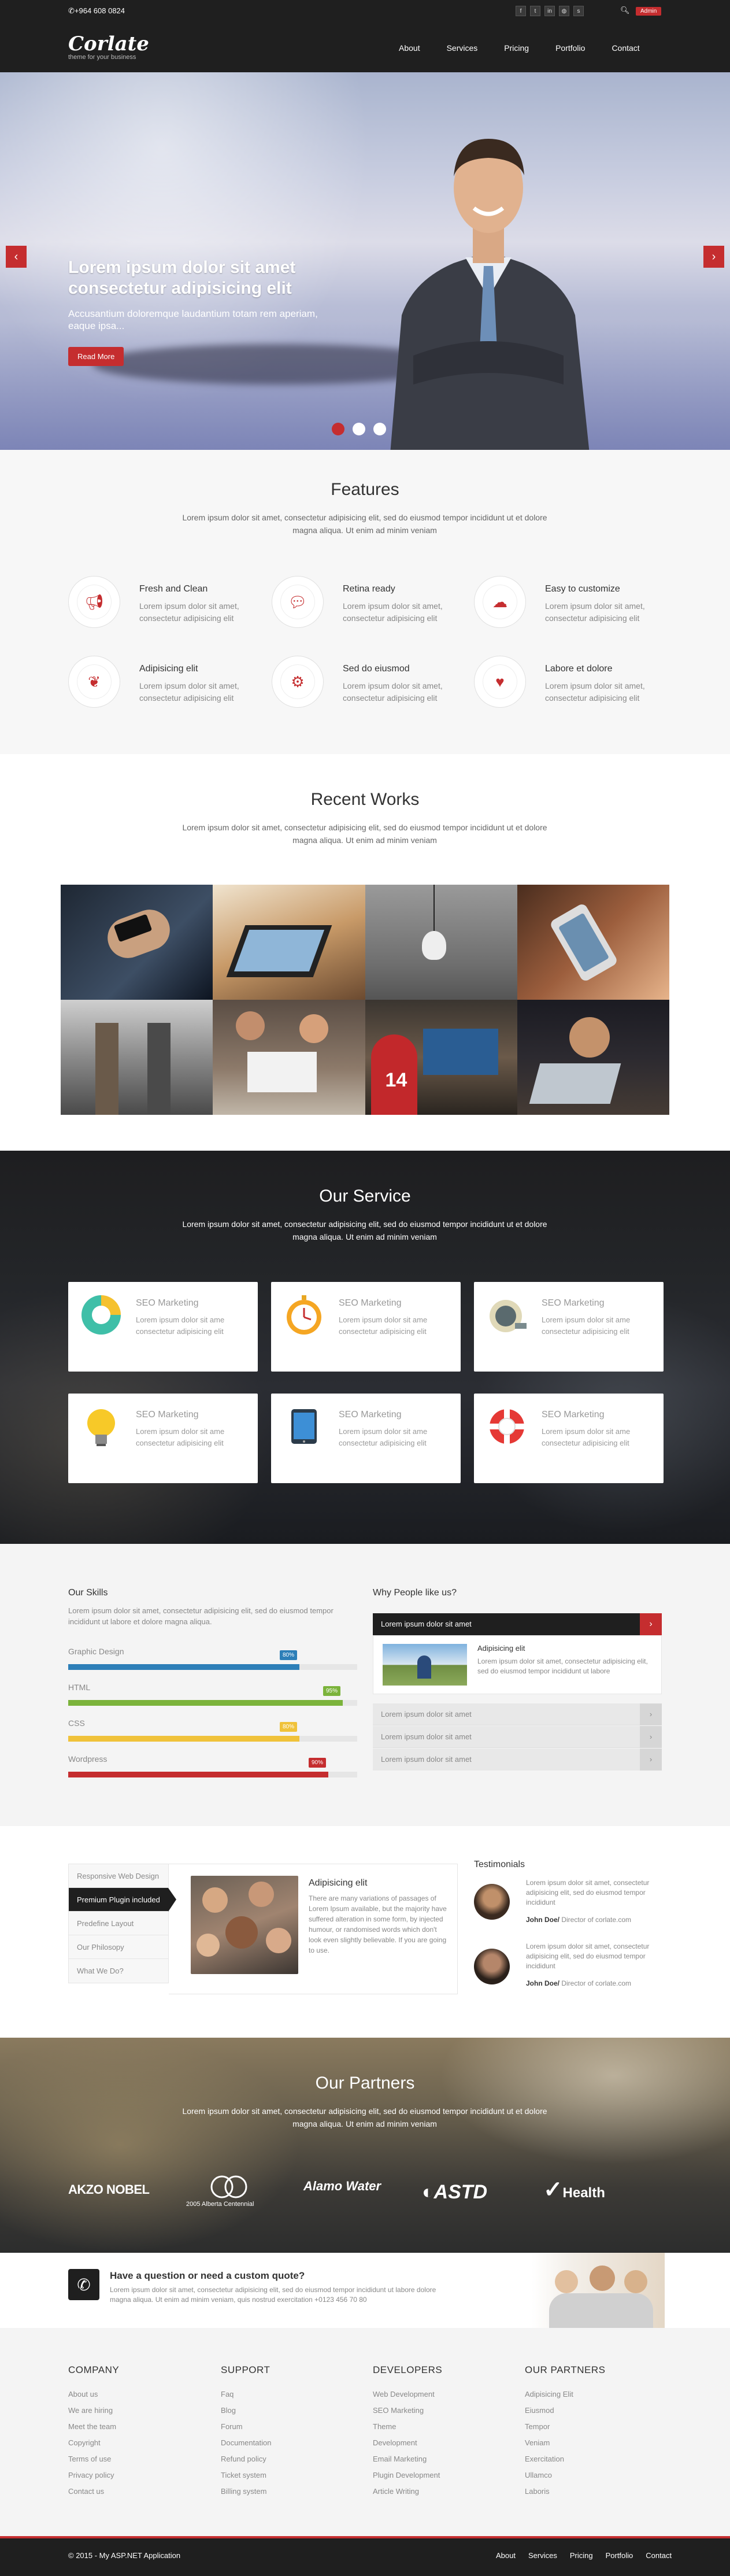 This screenshot has width=730, height=2576. Describe the element at coordinates (93, 2394) in the screenshot. I see `footer-link: About us` at that location.